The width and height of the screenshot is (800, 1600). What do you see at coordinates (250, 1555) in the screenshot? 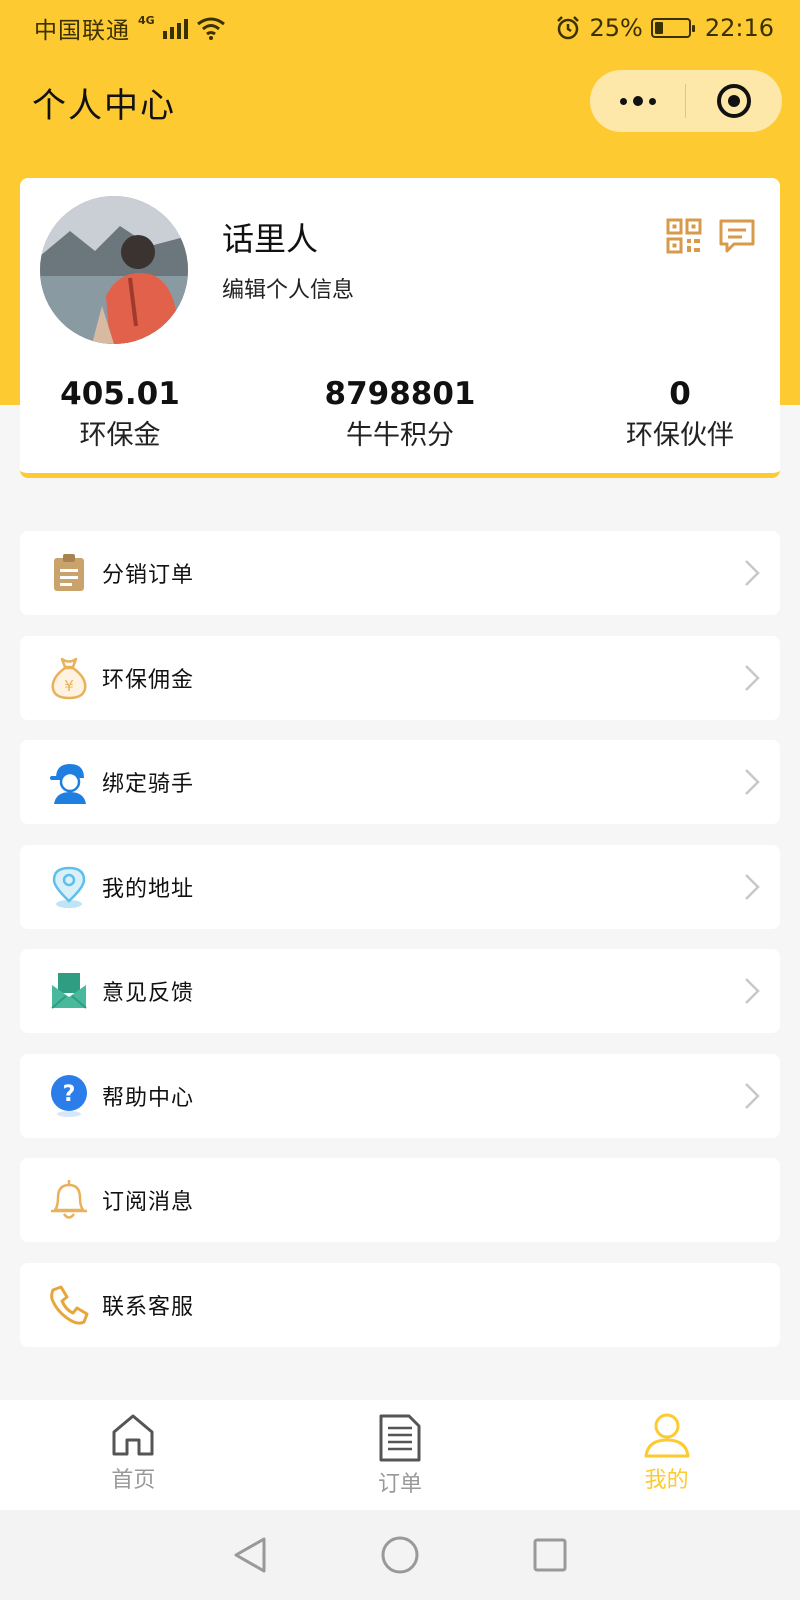
I see `back-icon` at bounding box center [250, 1555].